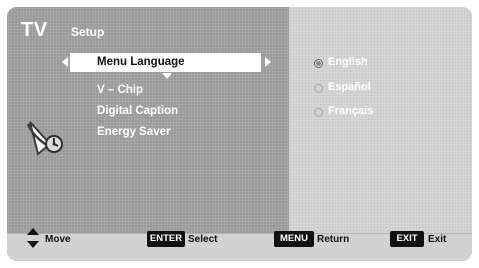  Describe the element at coordinates (349, 87) in the screenshot. I see `option-espanol: Español` at that location.